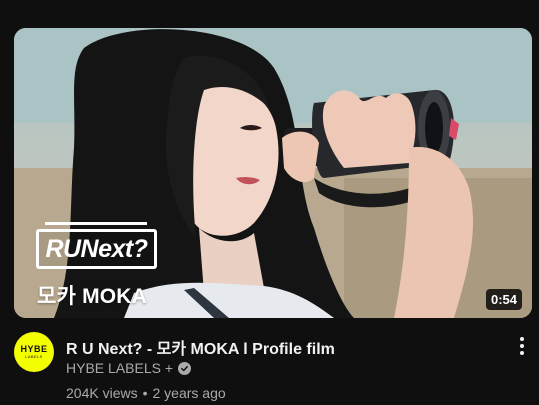 The image size is (539, 405). I want to click on check-circle-icon, so click(185, 368).